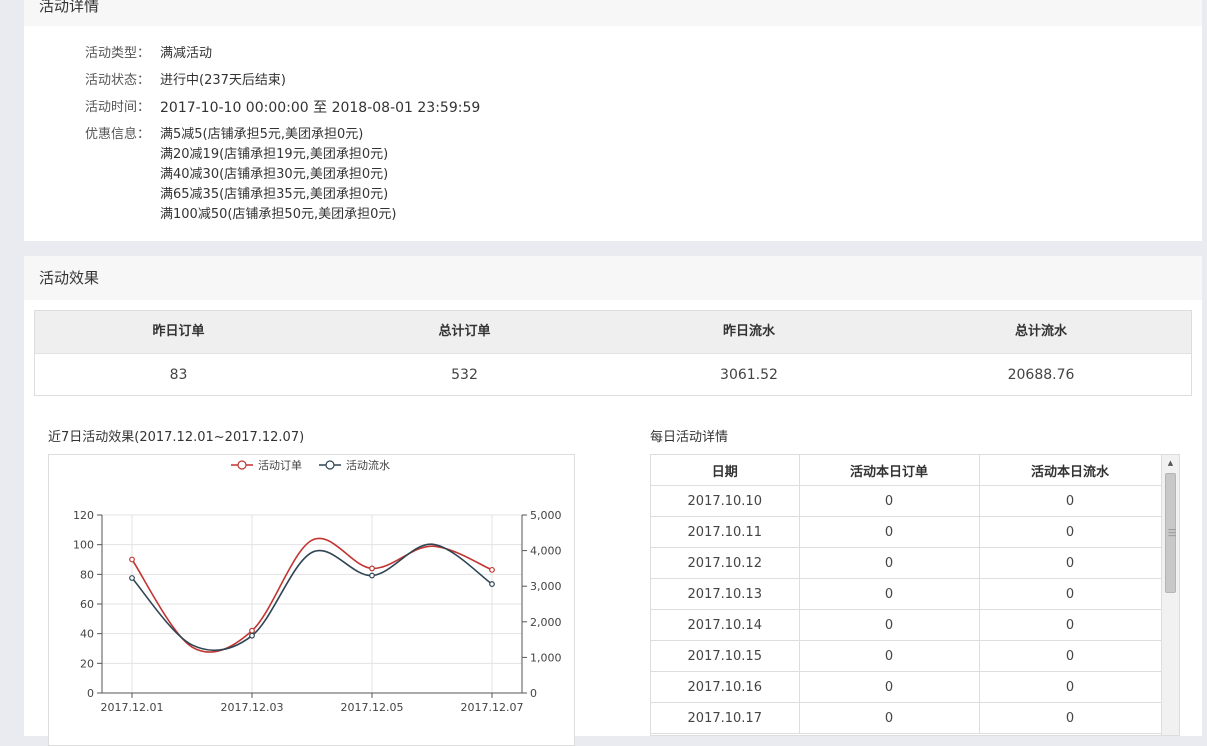 The image size is (1207, 746). Describe the element at coordinates (725, 532) in the screenshot. I see `daily-cell-date: 2017.10.11` at that location.